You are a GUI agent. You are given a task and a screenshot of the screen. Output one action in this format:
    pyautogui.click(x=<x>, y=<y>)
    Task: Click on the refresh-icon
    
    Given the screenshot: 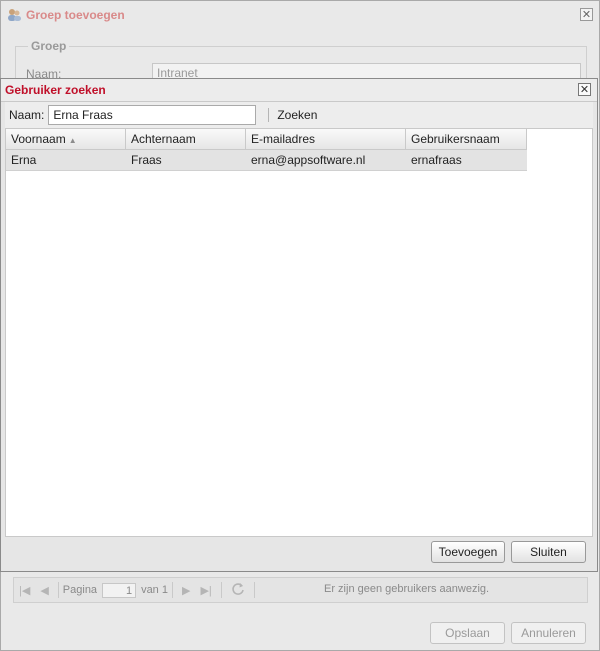 What is the action you would take?
    pyautogui.click(x=238, y=590)
    